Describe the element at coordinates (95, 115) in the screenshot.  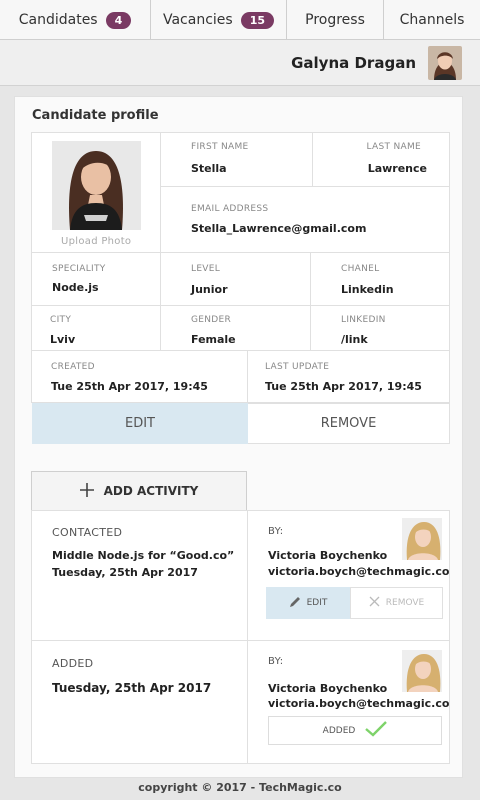
I see `card-title: Candidate profile` at that location.